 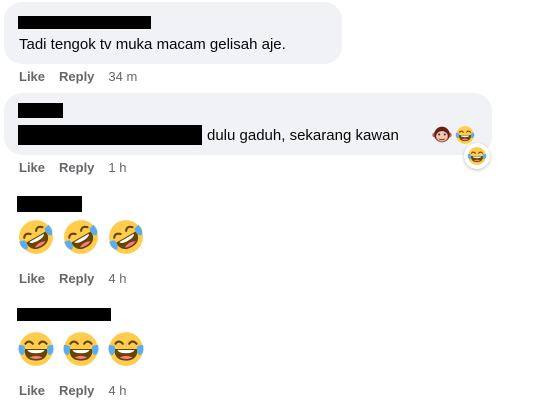 What do you see at coordinates (122, 76) in the screenshot?
I see `timestamp: 34 m` at bounding box center [122, 76].